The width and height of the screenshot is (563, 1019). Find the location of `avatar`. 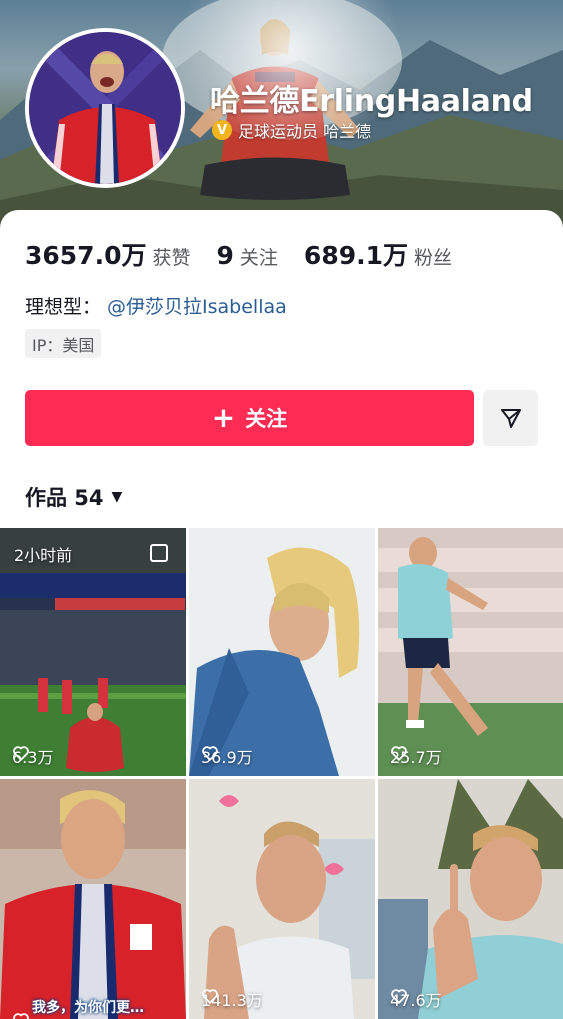

avatar is located at coordinates (105, 108).